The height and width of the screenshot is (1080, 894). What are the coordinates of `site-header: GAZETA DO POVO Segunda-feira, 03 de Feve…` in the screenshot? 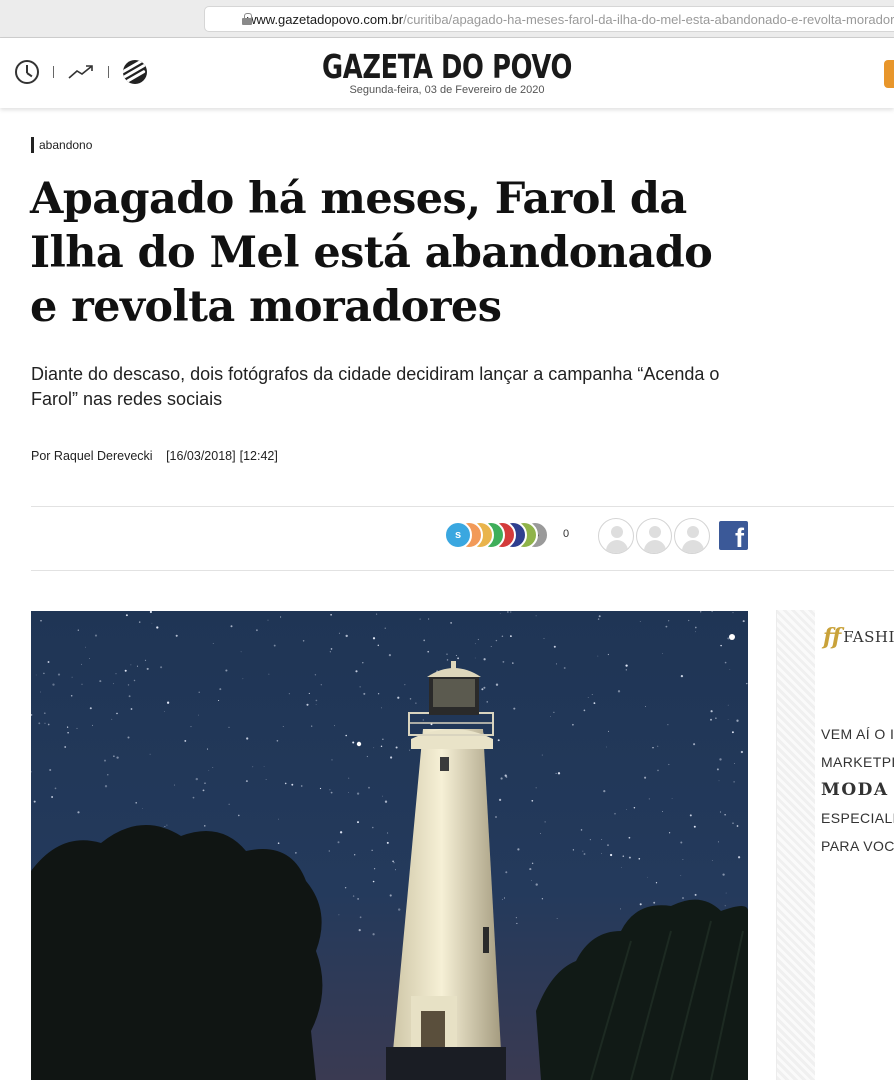 It's located at (447, 73).